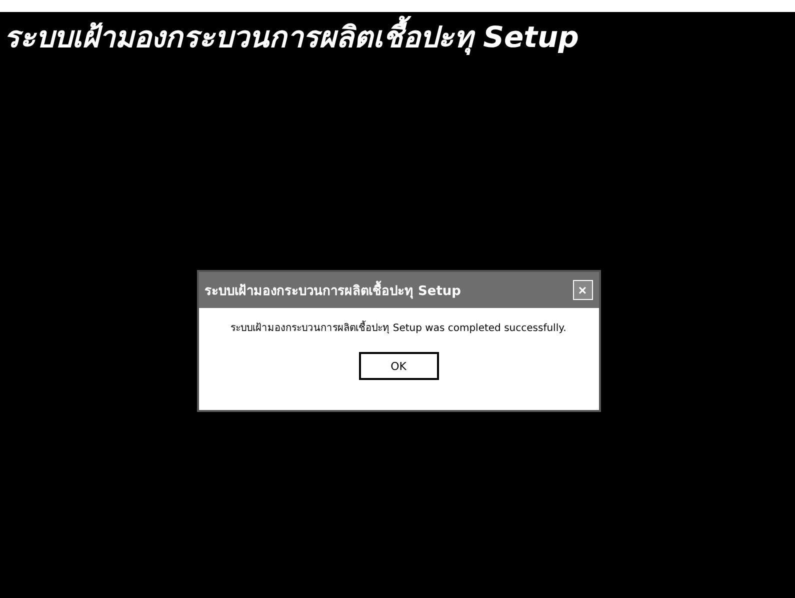 The width and height of the screenshot is (795, 598). What do you see at coordinates (398, 366) in the screenshot?
I see `ok-button: OK` at bounding box center [398, 366].